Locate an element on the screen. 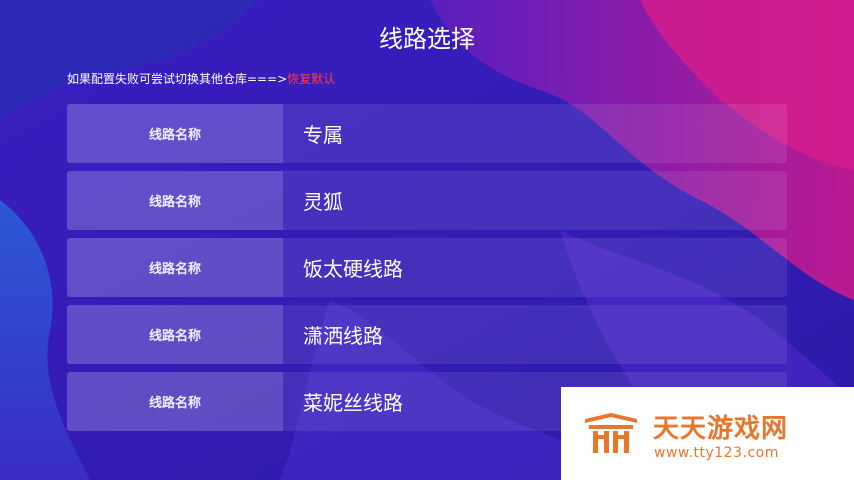 This screenshot has width=854, height=480. site-watermark: 天天游戏网 www.tty123.com is located at coordinates (707, 433).